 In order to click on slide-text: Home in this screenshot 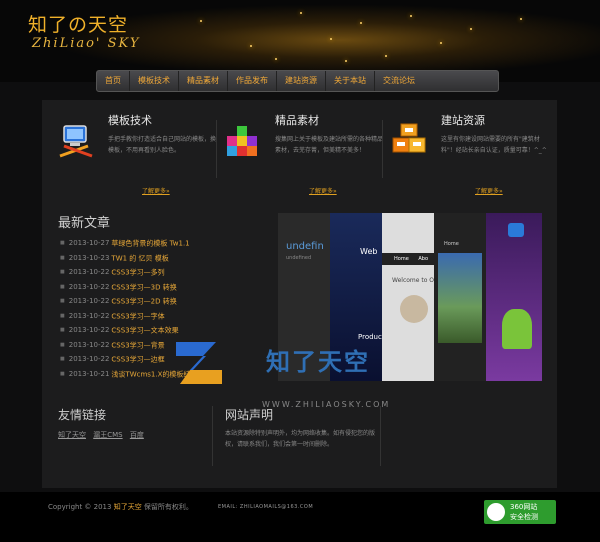, I will do `click(451, 244)`.